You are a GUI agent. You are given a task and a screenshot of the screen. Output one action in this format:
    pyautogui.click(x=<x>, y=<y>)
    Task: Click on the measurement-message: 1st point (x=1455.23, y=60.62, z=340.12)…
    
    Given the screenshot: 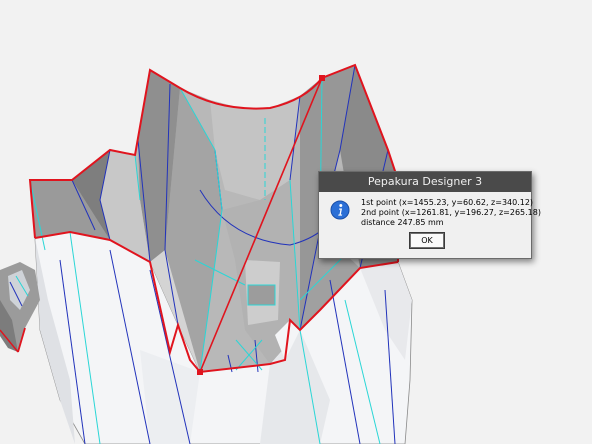 What is the action you would take?
    pyautogui.click(x=451, y=213)
    